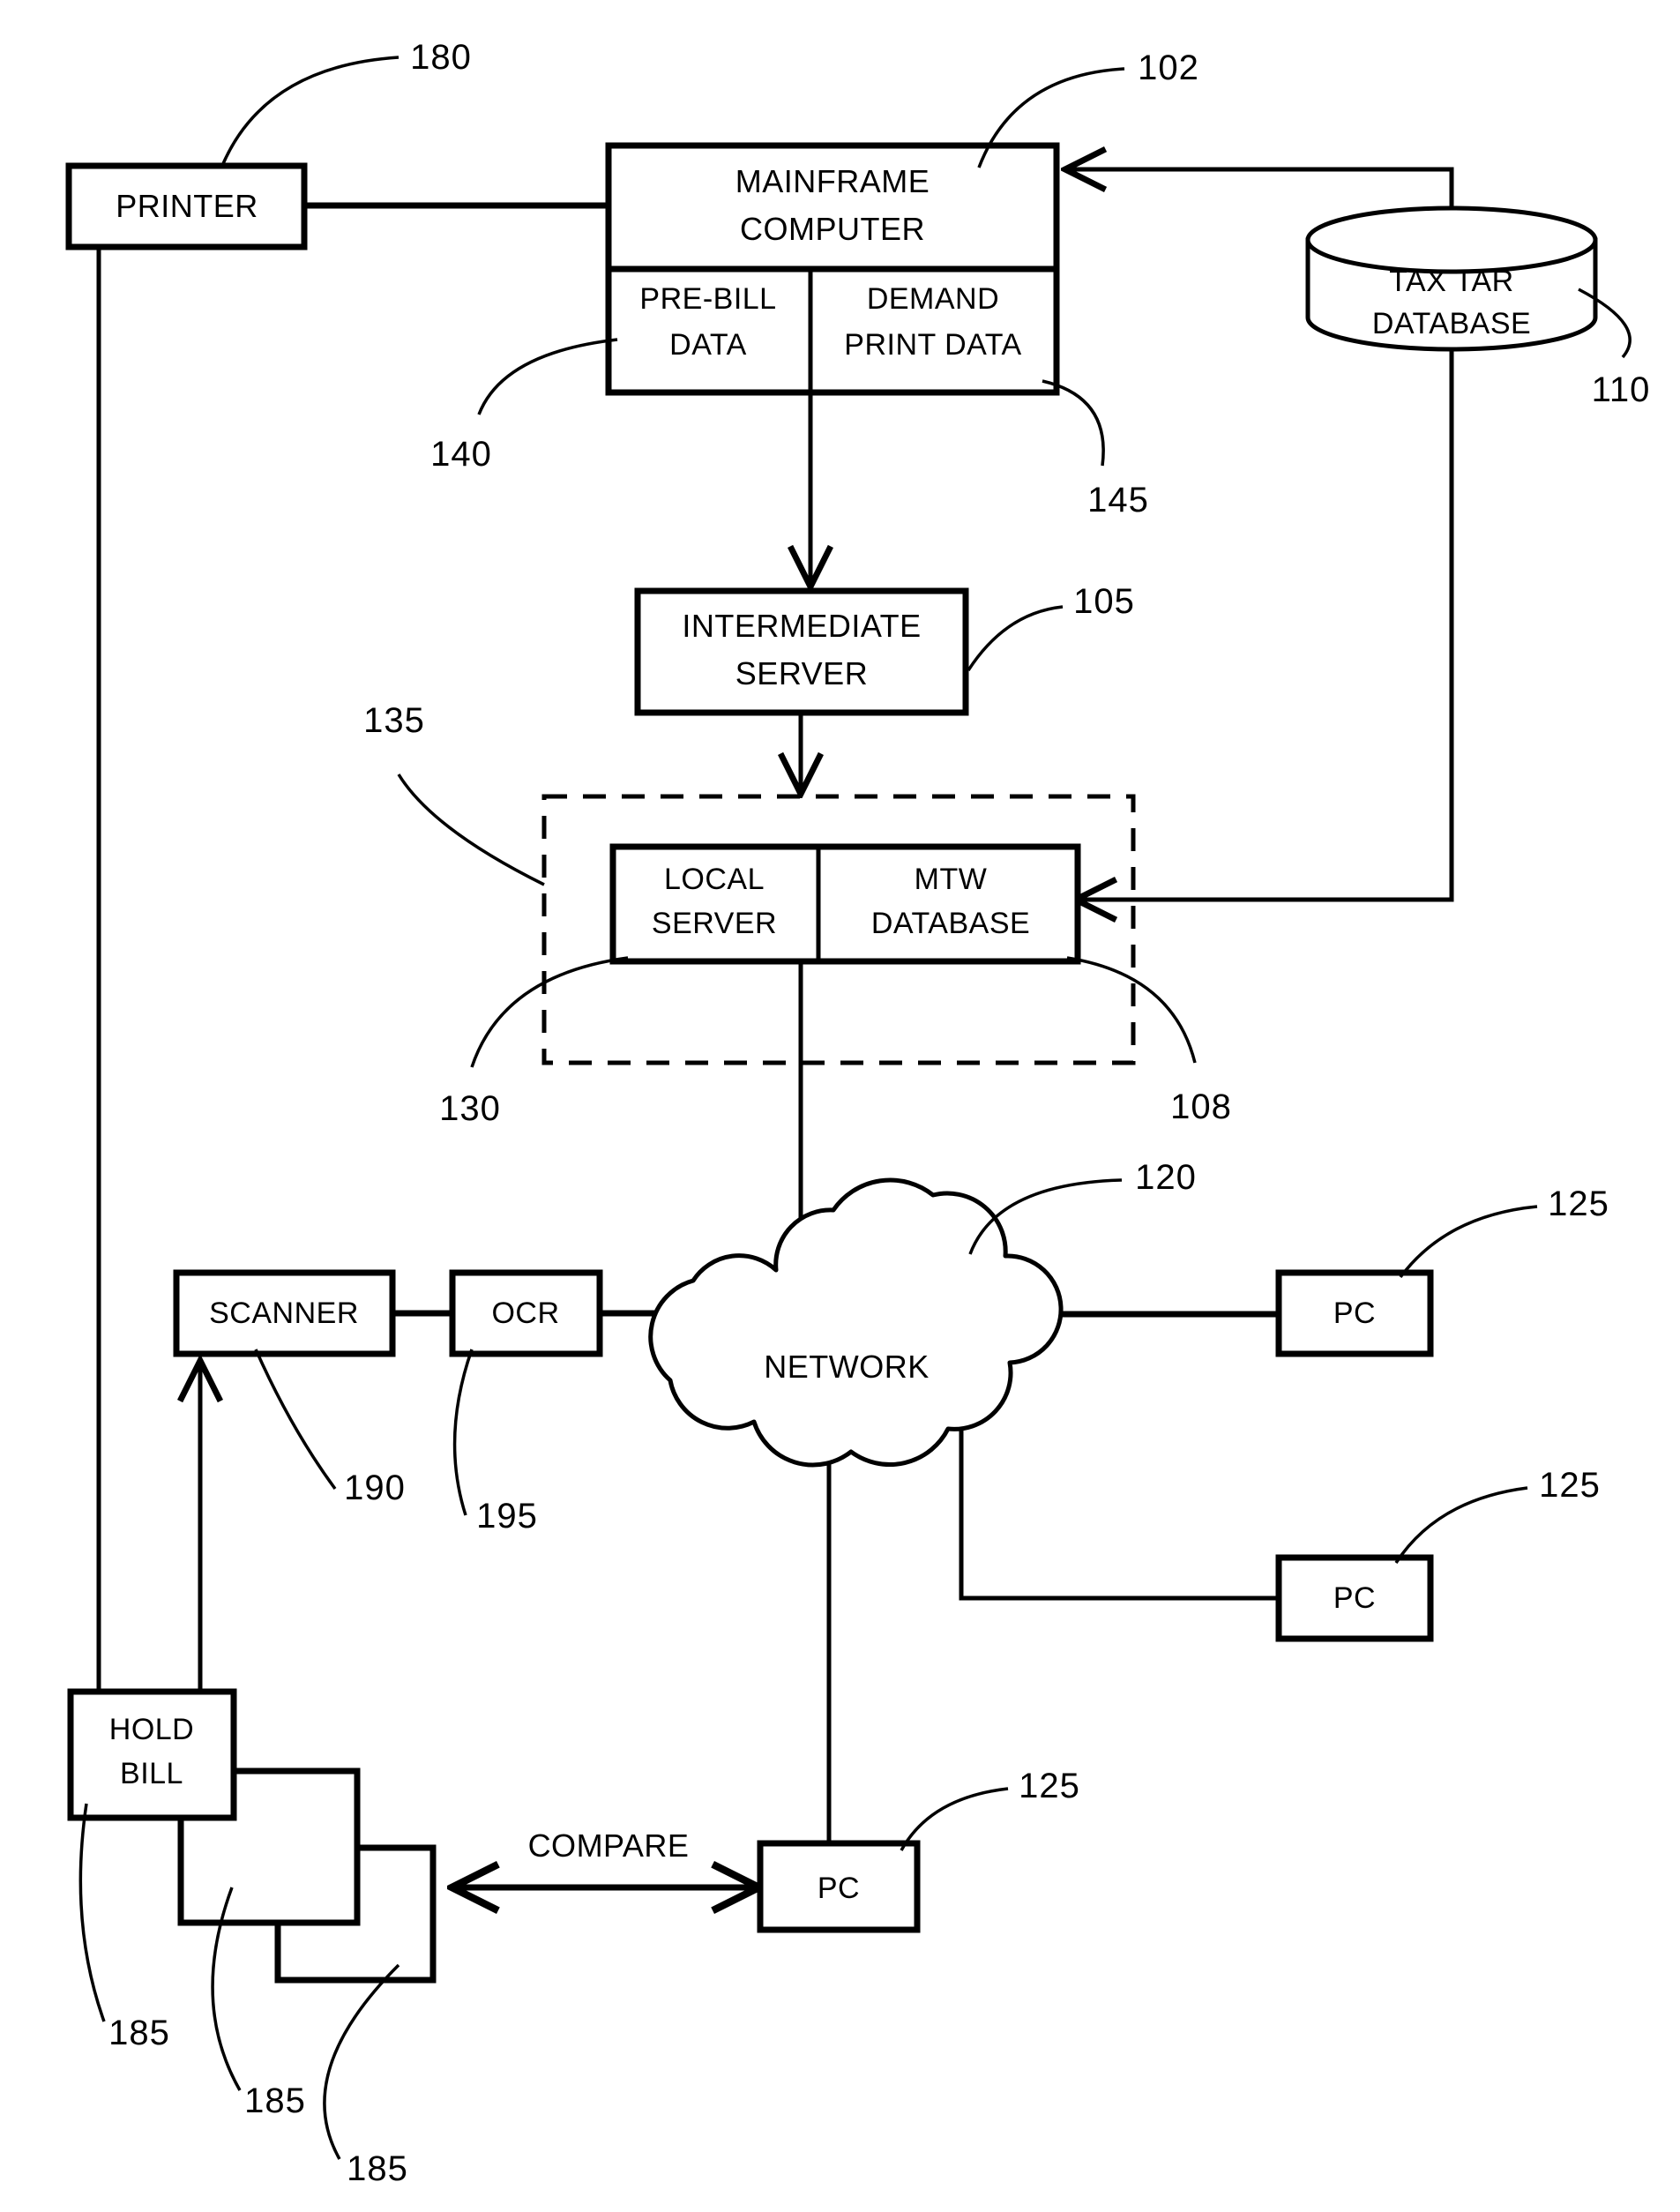  Describe the element at coordinates (377, 2168) in the screenshot. I see `ref-label-185-c: 185` at that location.